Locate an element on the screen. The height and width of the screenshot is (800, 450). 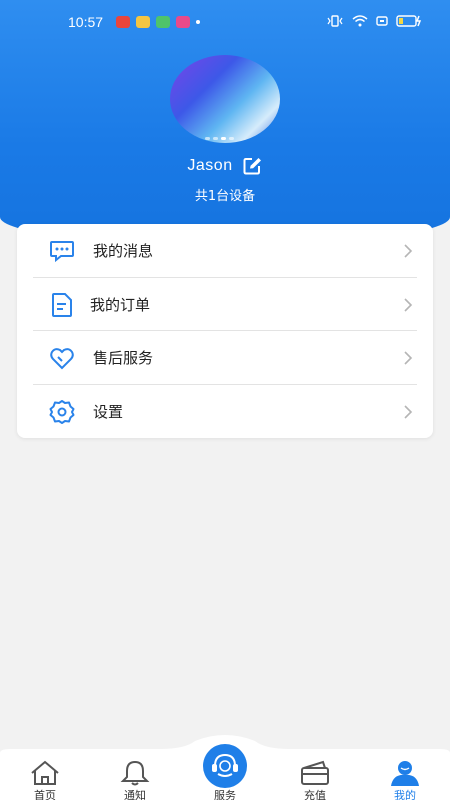
order-icon is located at coordinates (62, 305).